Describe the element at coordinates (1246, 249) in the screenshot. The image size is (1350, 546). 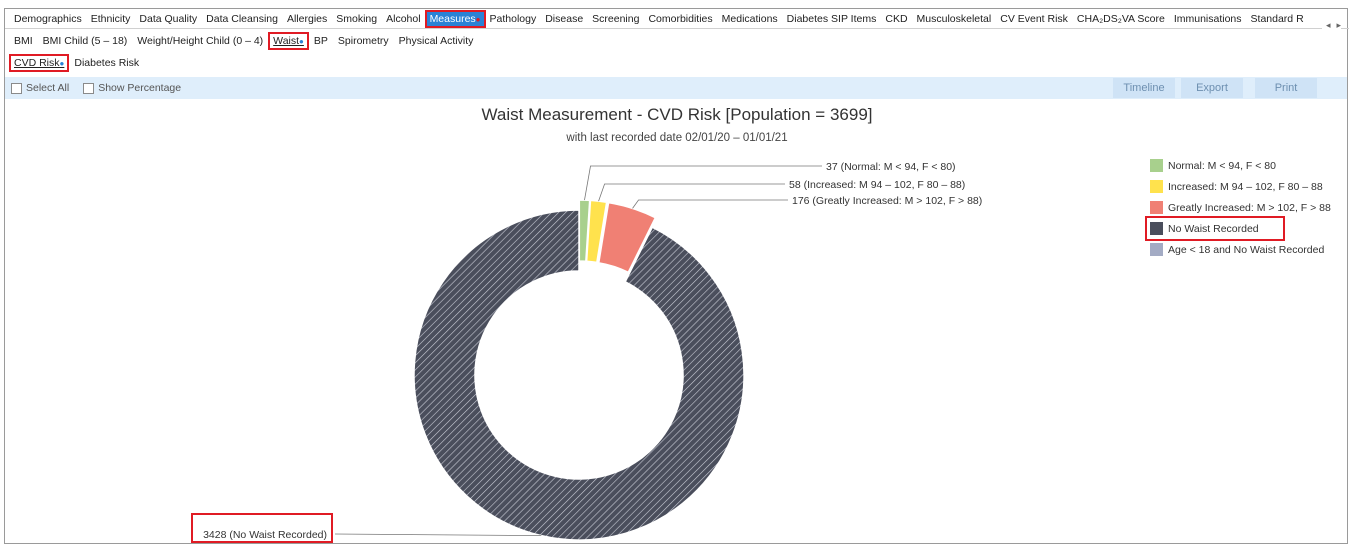
I see `legend-label: Age < 18 and No Waist Recorded` at that location.